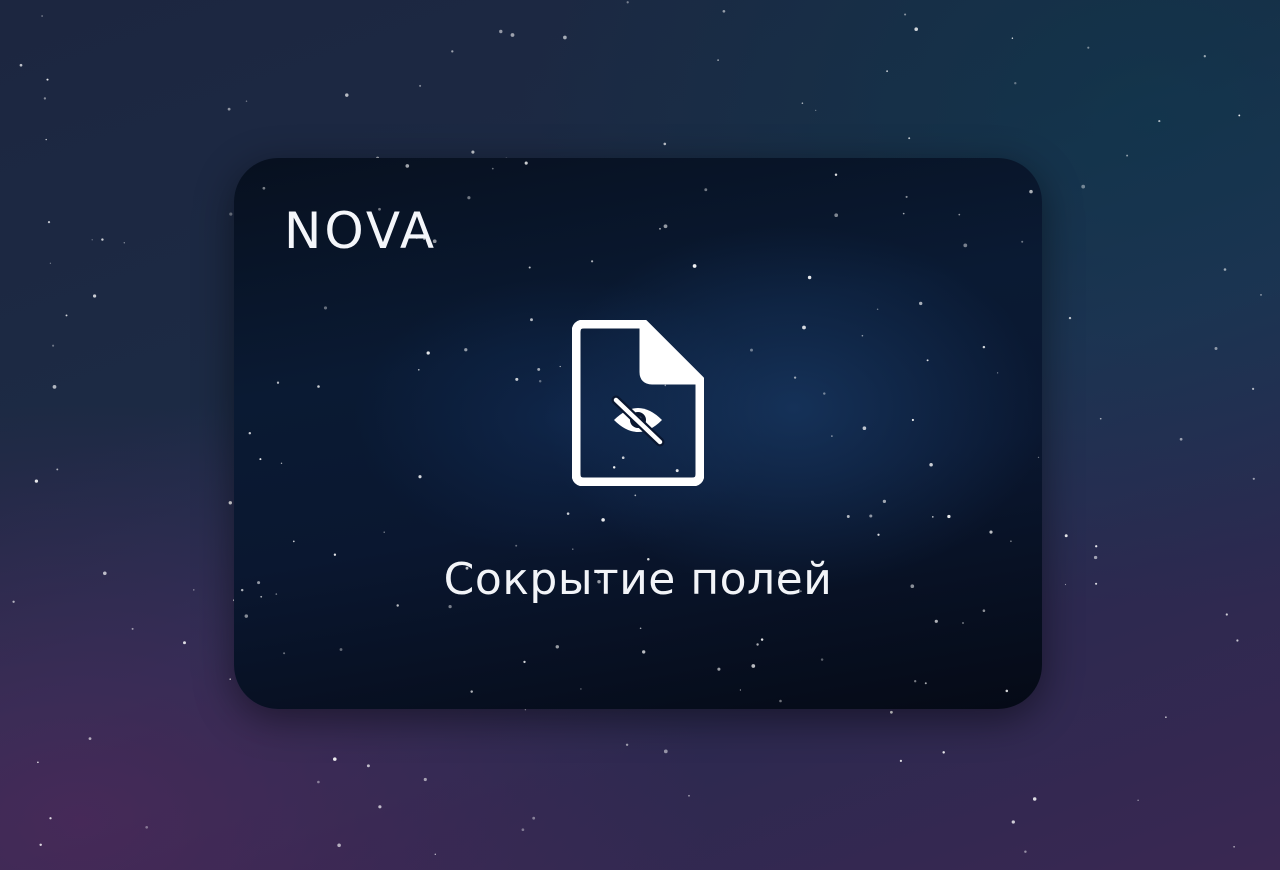 Image resolution: width=1280 pixels, height=870 pixels. What do you see at coordinates (361, 231) in the screenshot?
I see `brand-logo: NOVA` at bounding box center [361, 231].